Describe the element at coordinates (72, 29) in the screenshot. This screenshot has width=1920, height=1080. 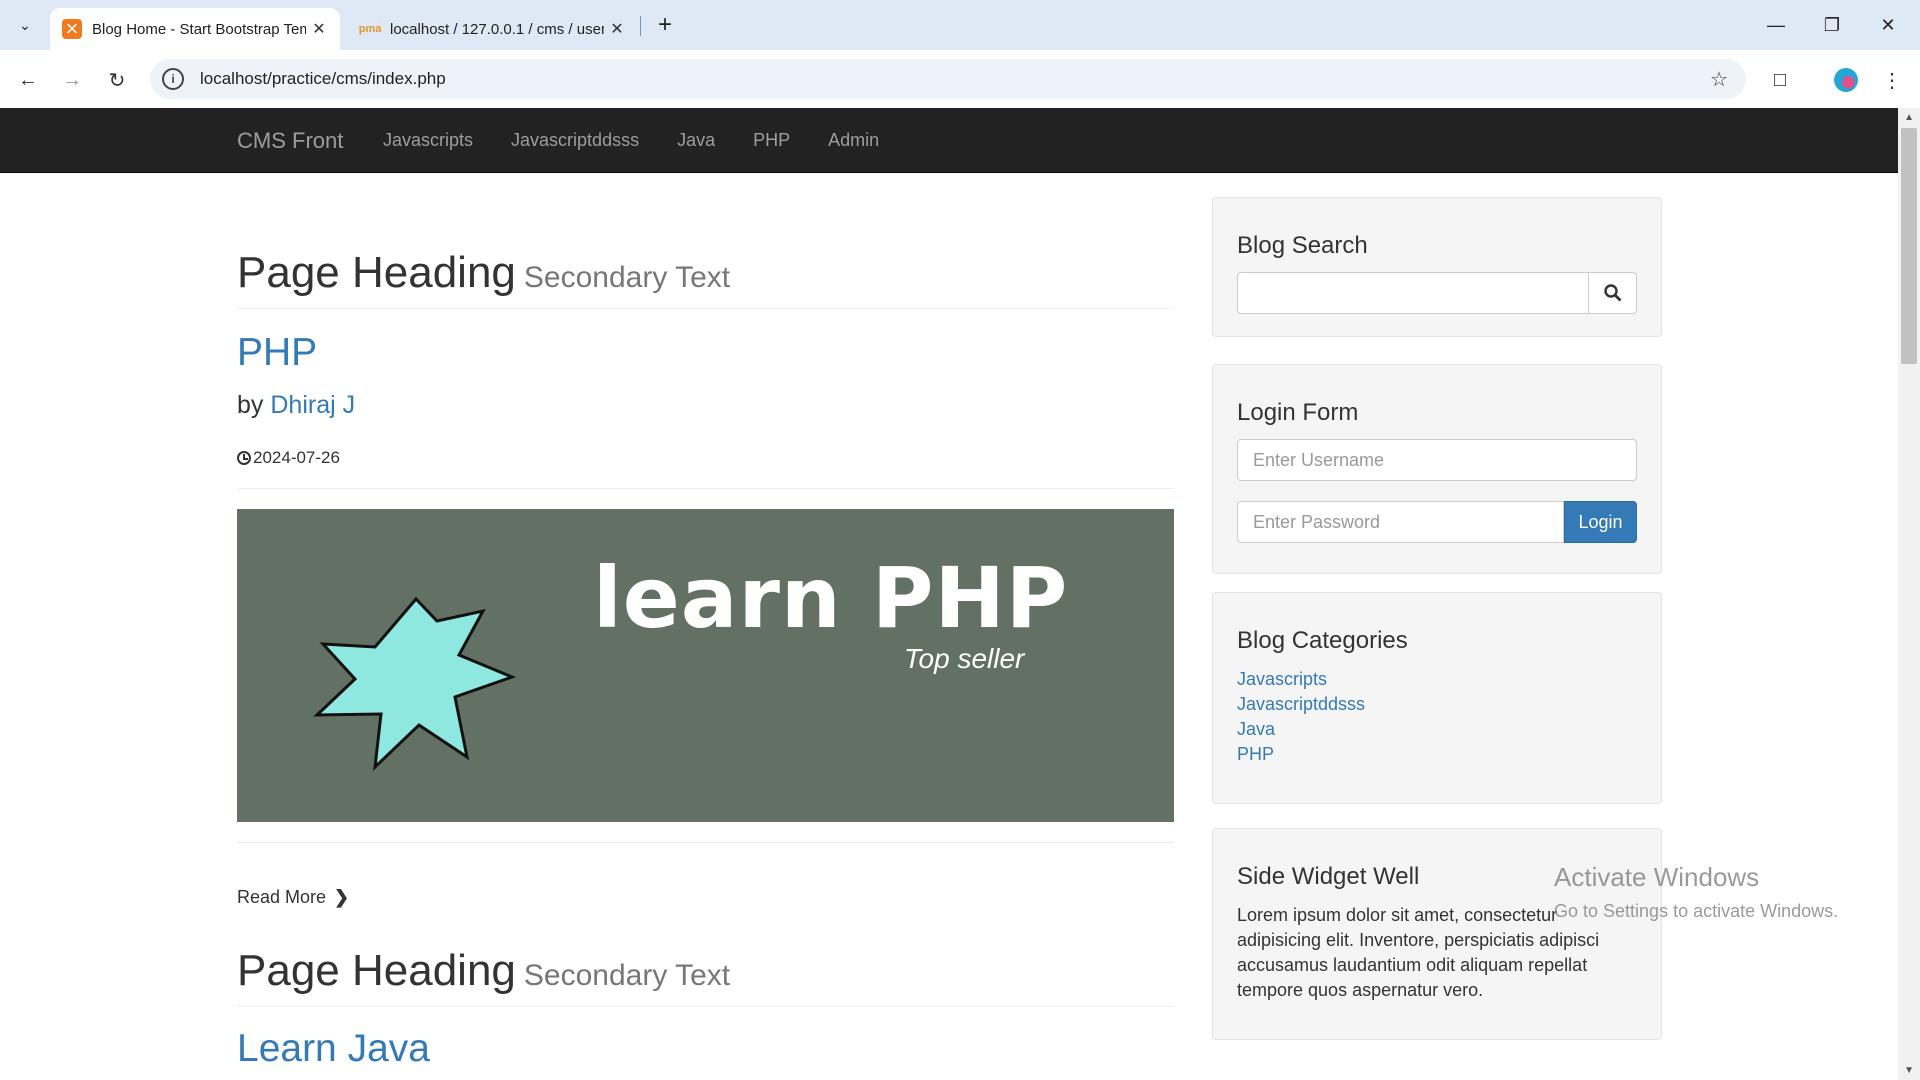
I see `xampp-favicon-icon: ⨉` at that location.